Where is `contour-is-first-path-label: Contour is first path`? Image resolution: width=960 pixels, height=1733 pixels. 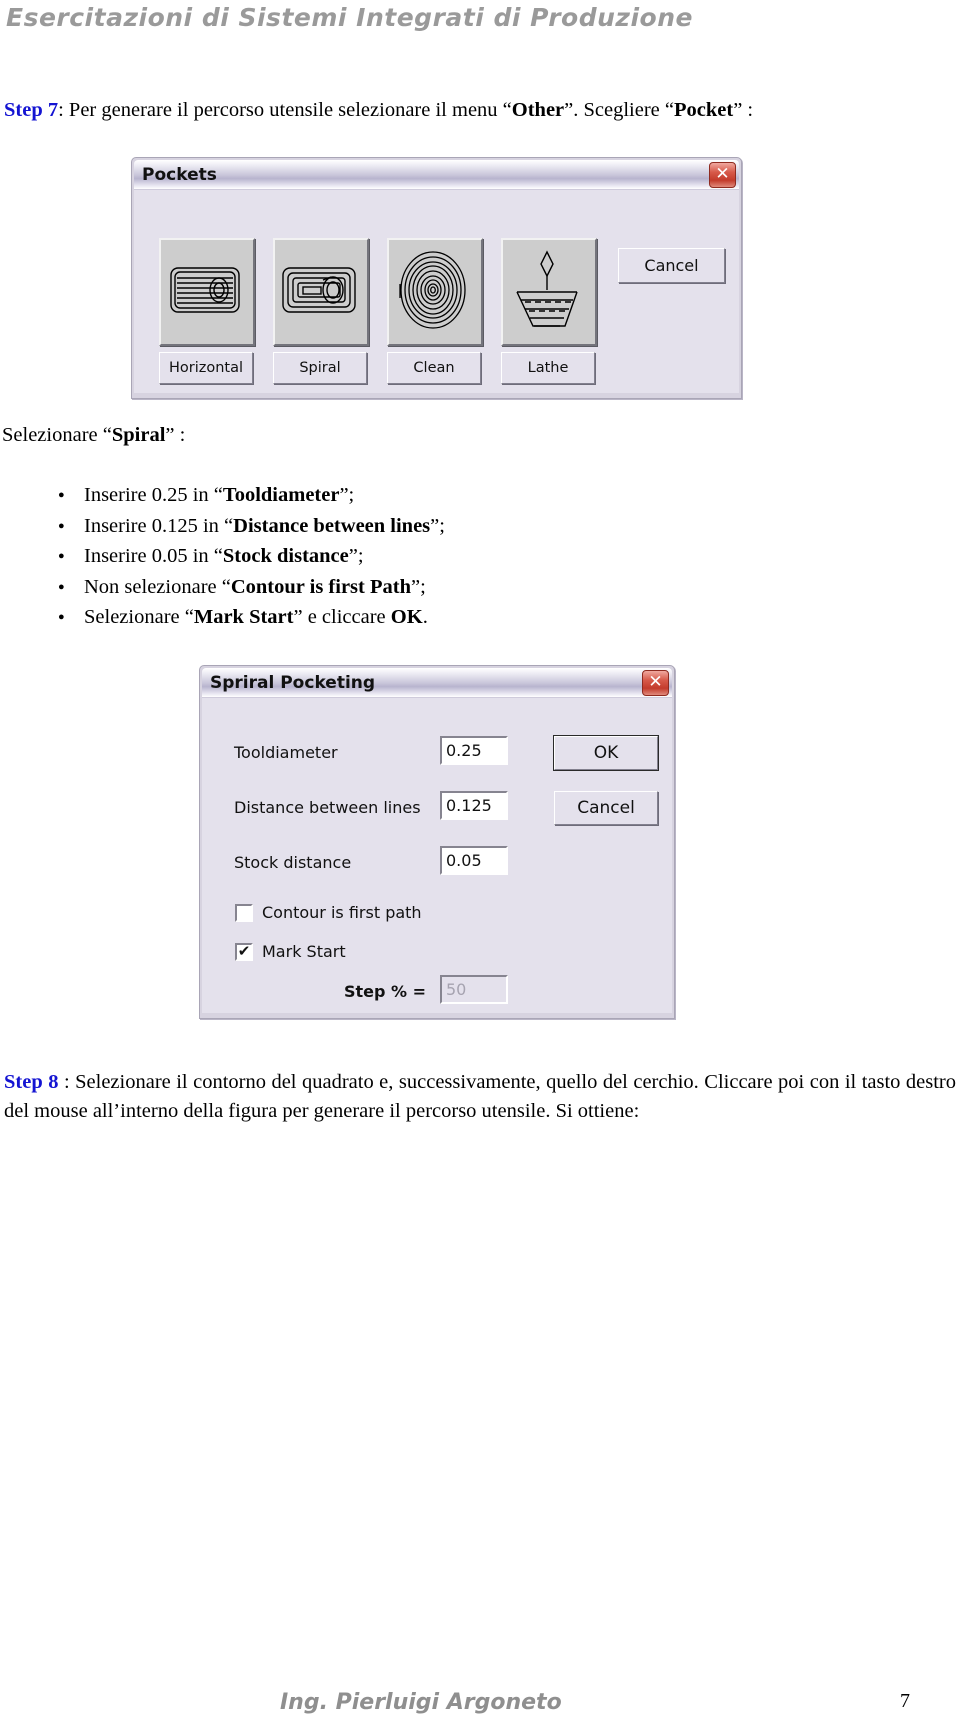 contour-is-first-path-label: Contour is first path is located at coordinates (342, 912).